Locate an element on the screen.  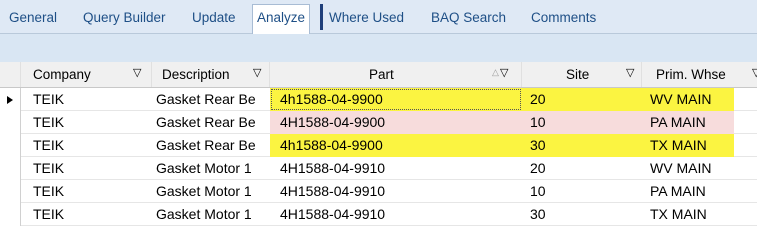
tab-where-used: Where Used is located at coordinates (366, 18).